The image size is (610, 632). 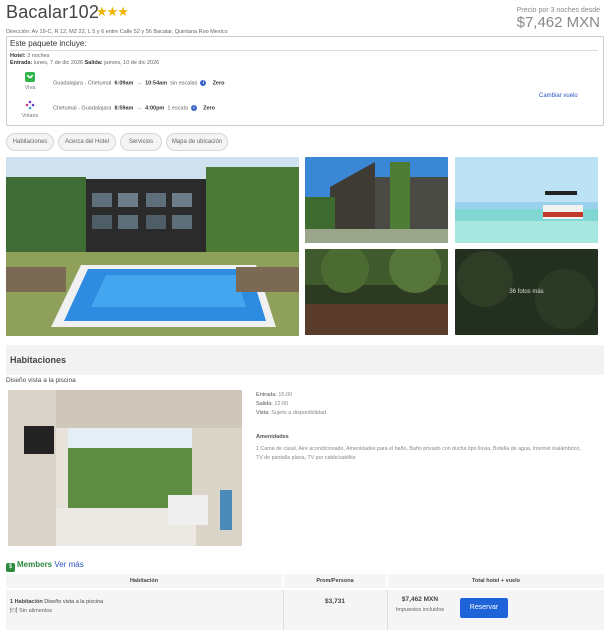 What do you see at coordinates (41, 380) in the screenshot?
I see `room-name: Diseño vista a la piscina` at bounding box center [41, 380].